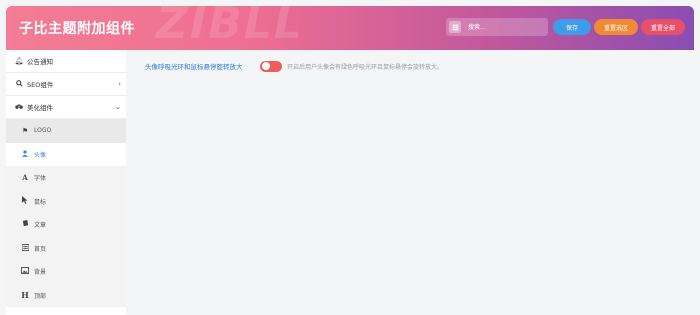 This screenshot has width=700, height=315. What do you see at coordinates (616, 27) in the screenshot?
I see `reset-section-button: 重置选区` at bounding box center [616, 27].